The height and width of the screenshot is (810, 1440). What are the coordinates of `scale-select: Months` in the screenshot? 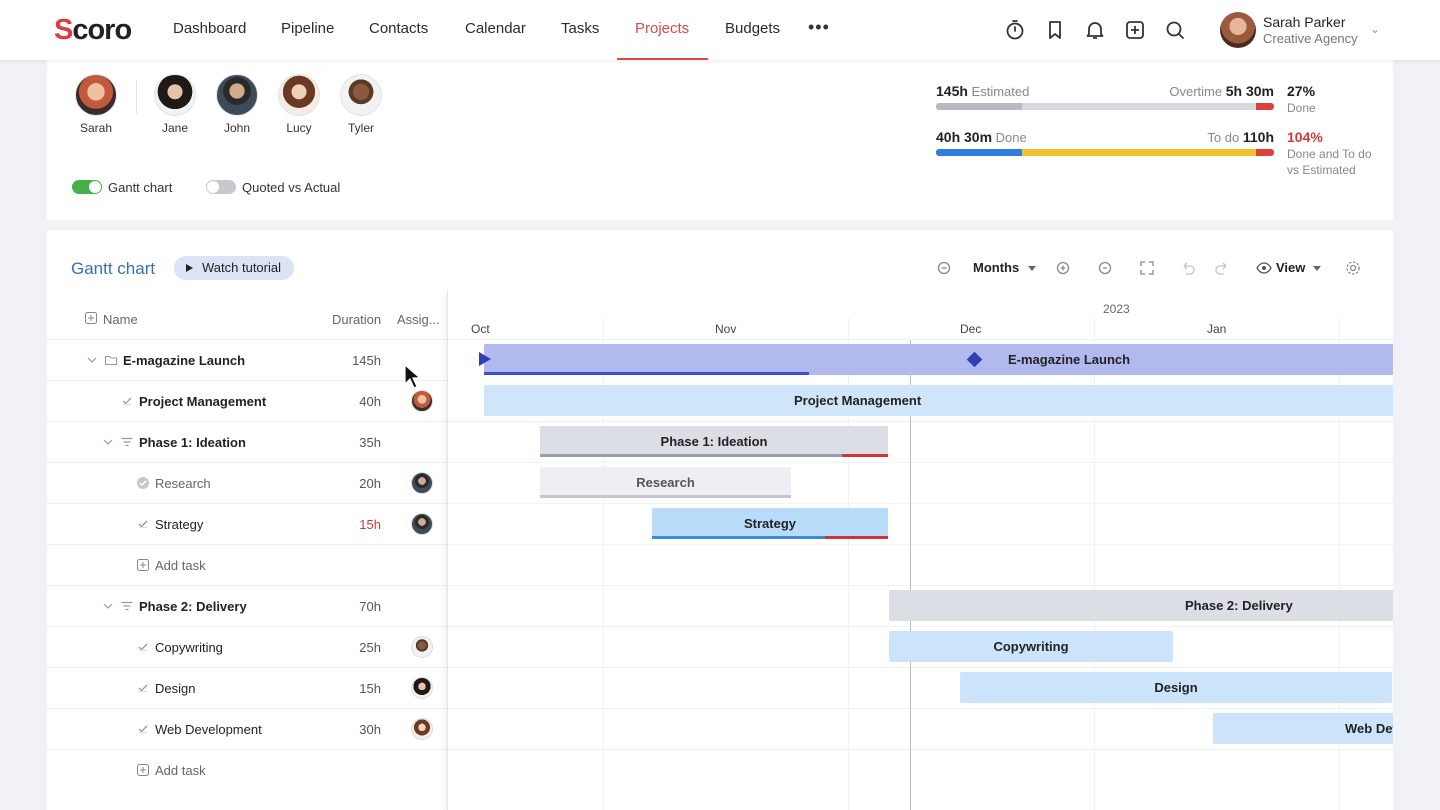 It's located at (996, 267).